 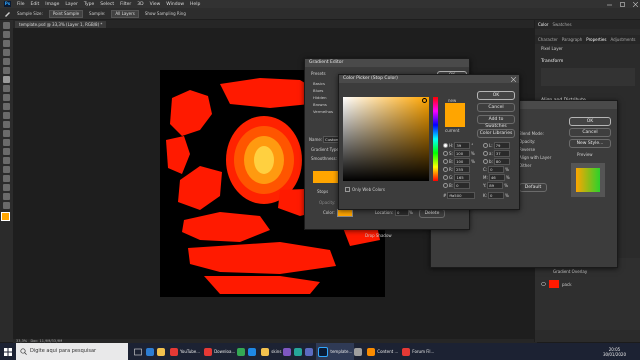 I want to click on blue-radio, so click(x=445, y=185).